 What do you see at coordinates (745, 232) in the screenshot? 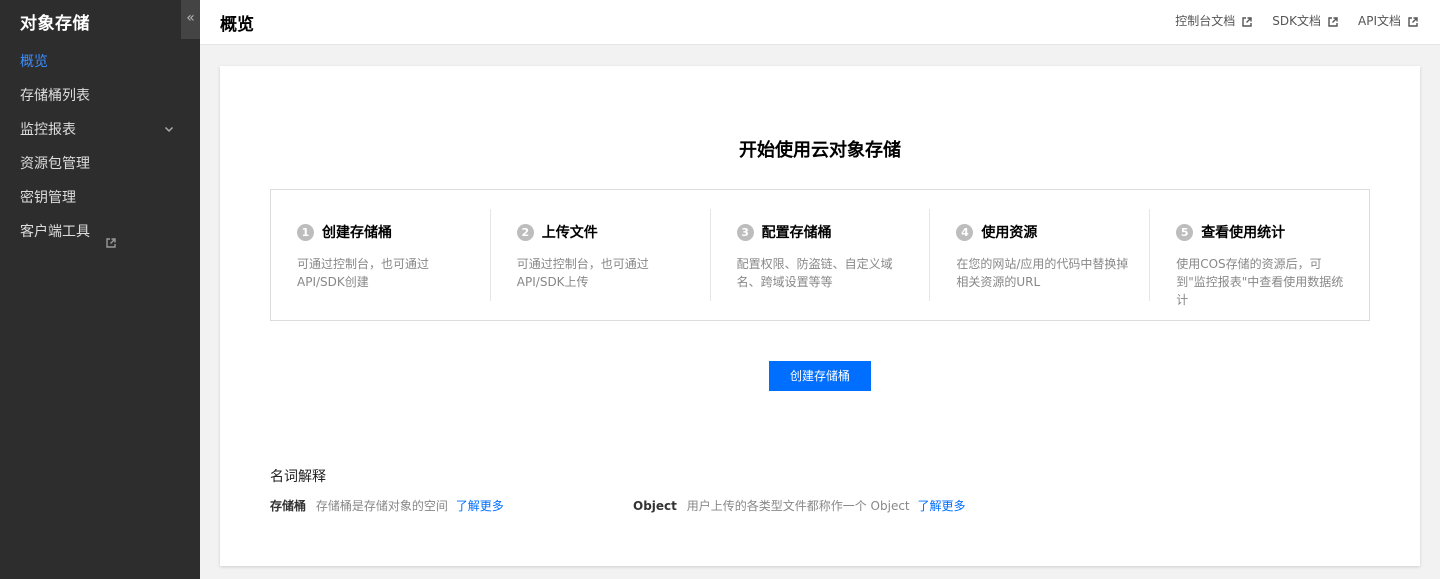
I see `step-number-badge: 3` at bounding box center [745, 232].